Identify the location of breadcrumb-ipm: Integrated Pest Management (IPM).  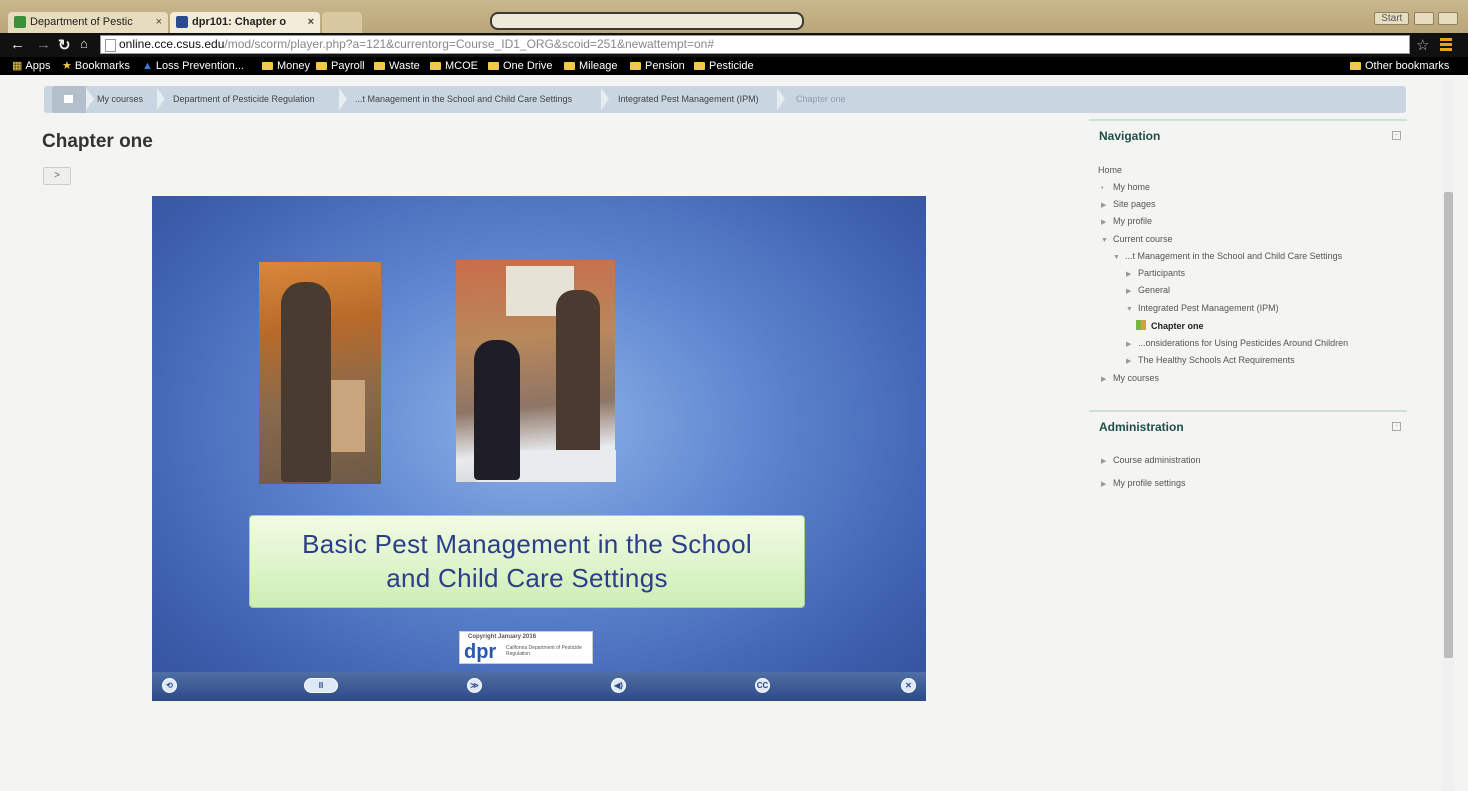
(688, 99).